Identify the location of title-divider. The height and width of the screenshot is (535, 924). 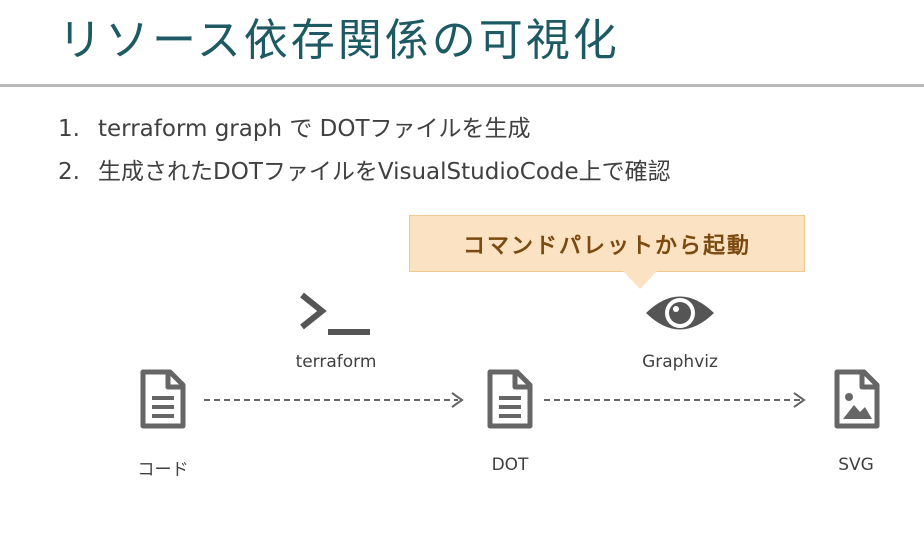
(462, 85).